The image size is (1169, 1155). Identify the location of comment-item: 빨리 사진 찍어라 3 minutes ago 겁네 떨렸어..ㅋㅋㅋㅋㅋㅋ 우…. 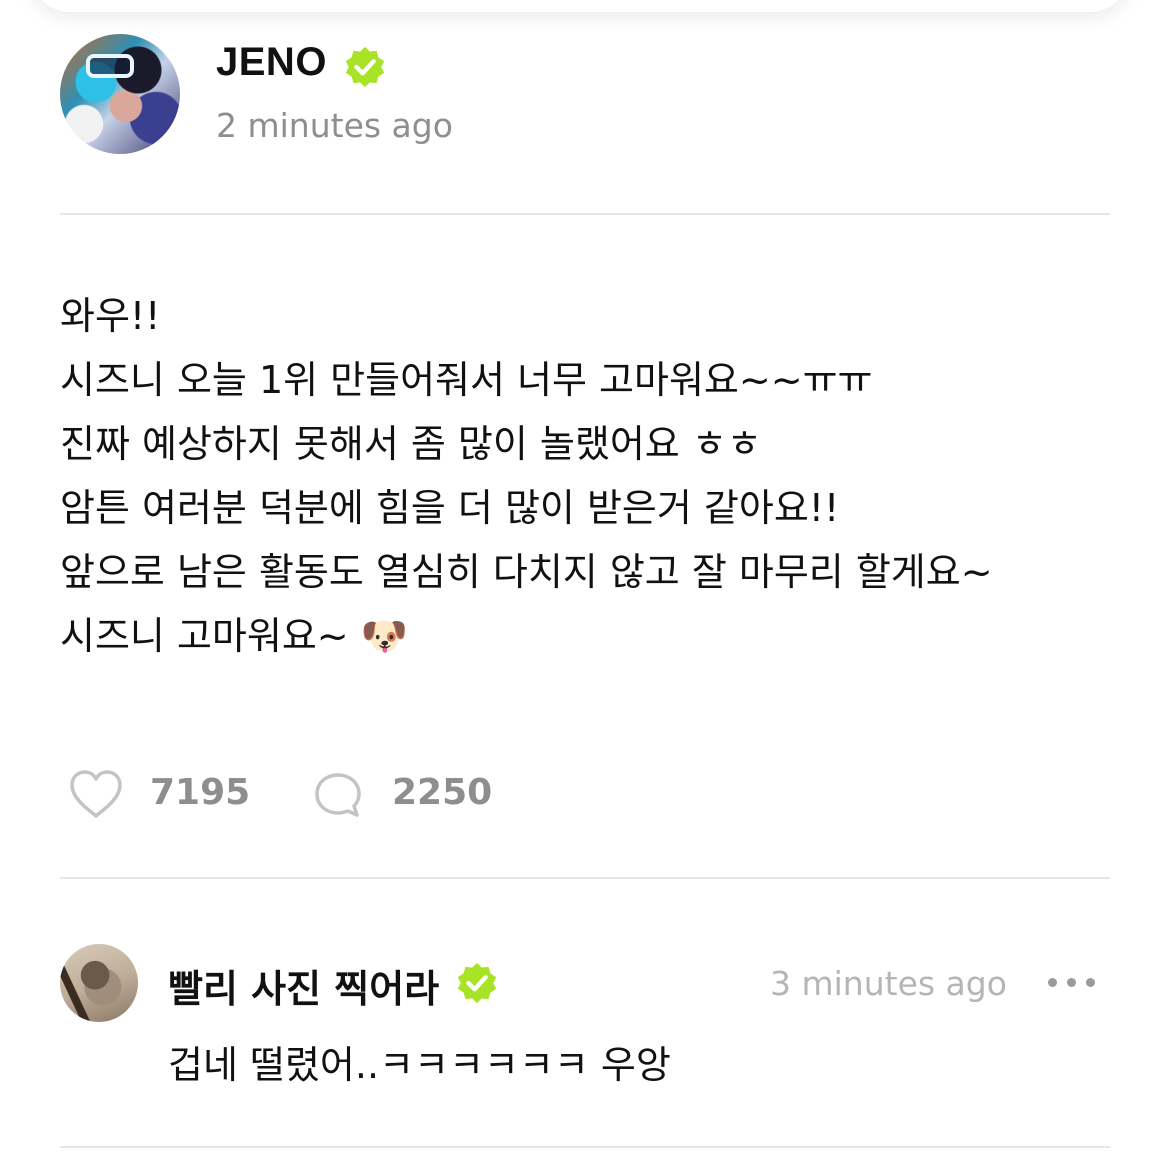
(585, 1015).